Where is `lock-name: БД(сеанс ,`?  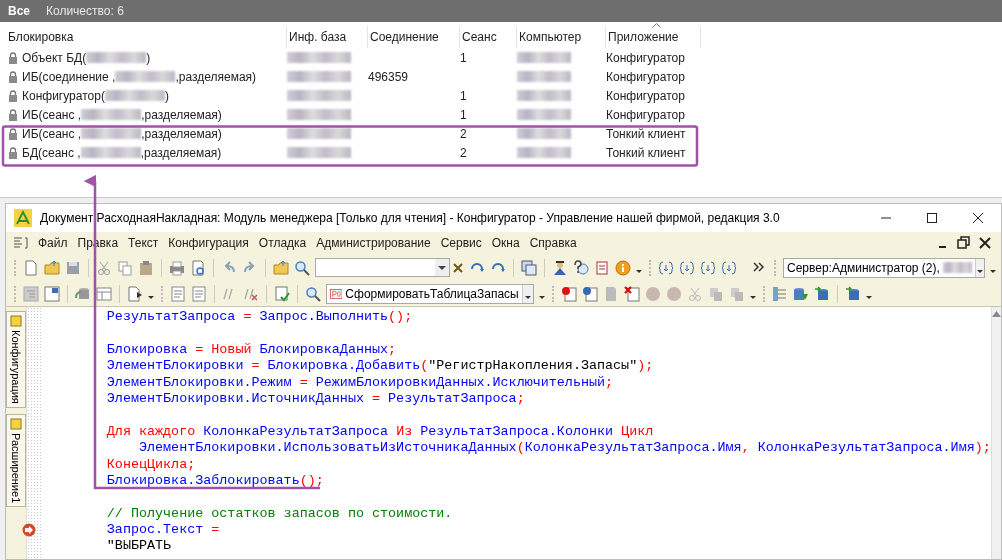
lock-name: БД(сеанс , is located at coordinates (51, 153).